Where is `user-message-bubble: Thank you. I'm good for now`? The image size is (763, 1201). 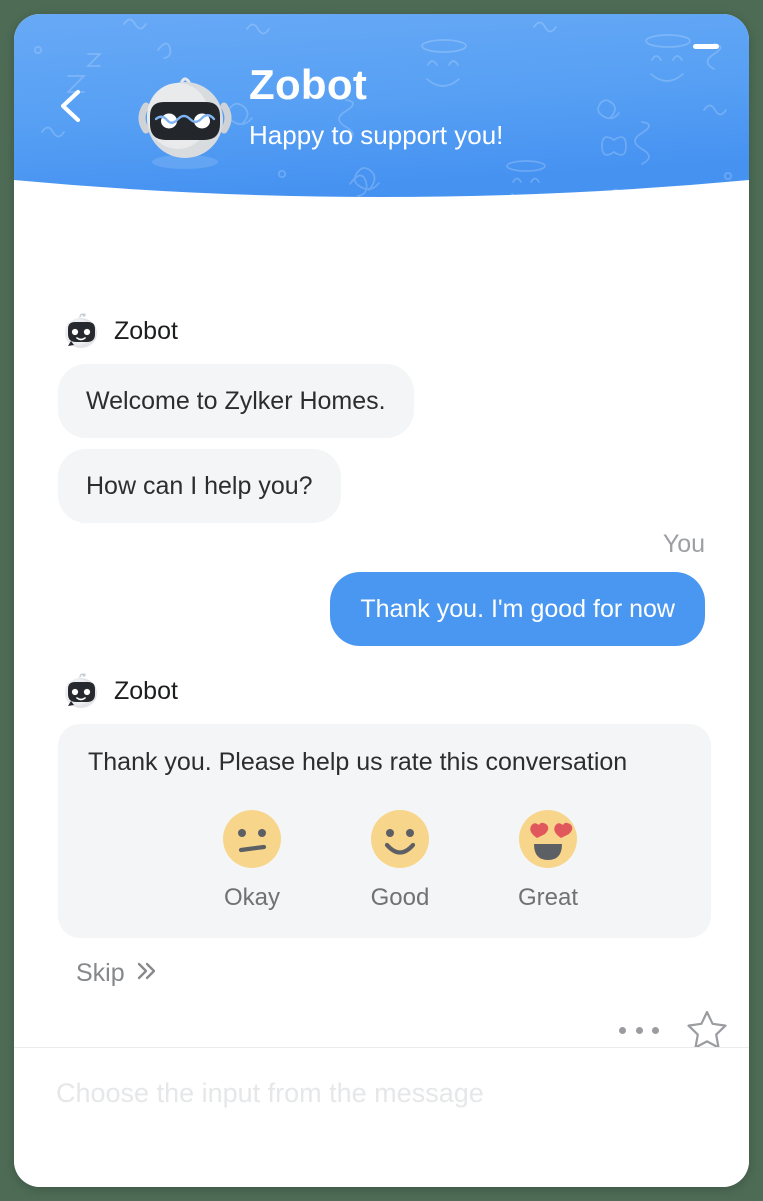 user-message-bubble: Thank you. I'm good for now is located at coordinates (517, 609).